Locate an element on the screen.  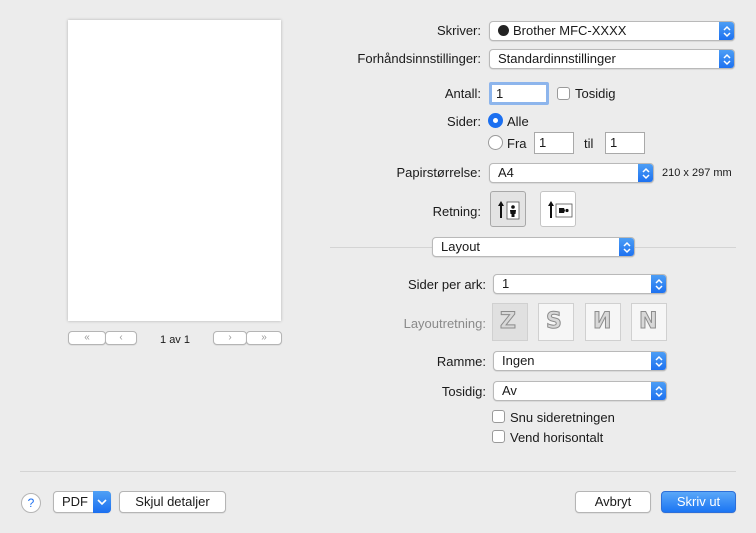
pages-all-radio is located at coordinates (495, 120).